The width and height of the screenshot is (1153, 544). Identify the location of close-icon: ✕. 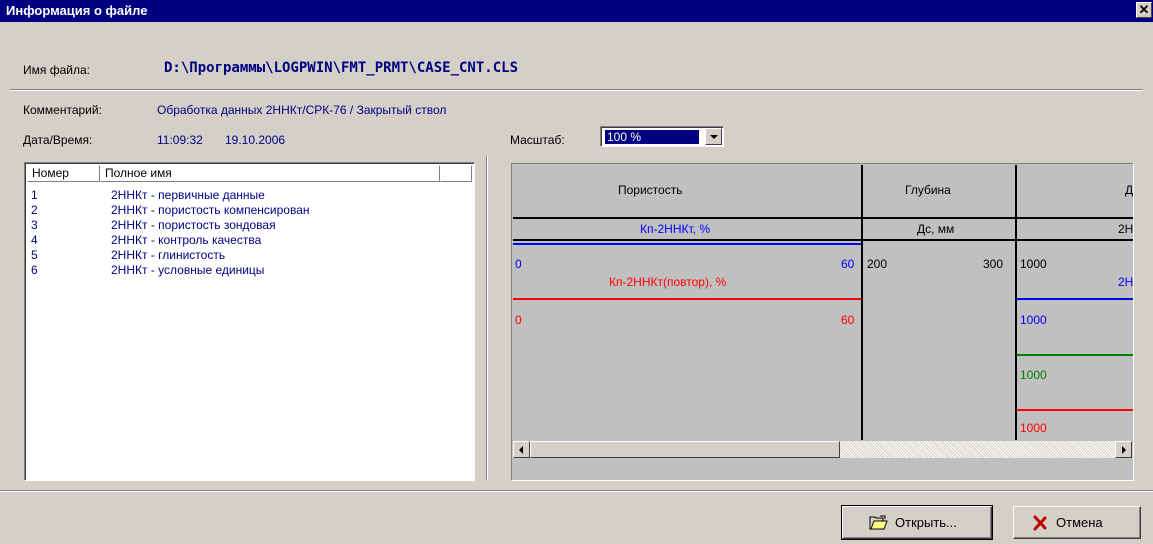
(1144, 10).